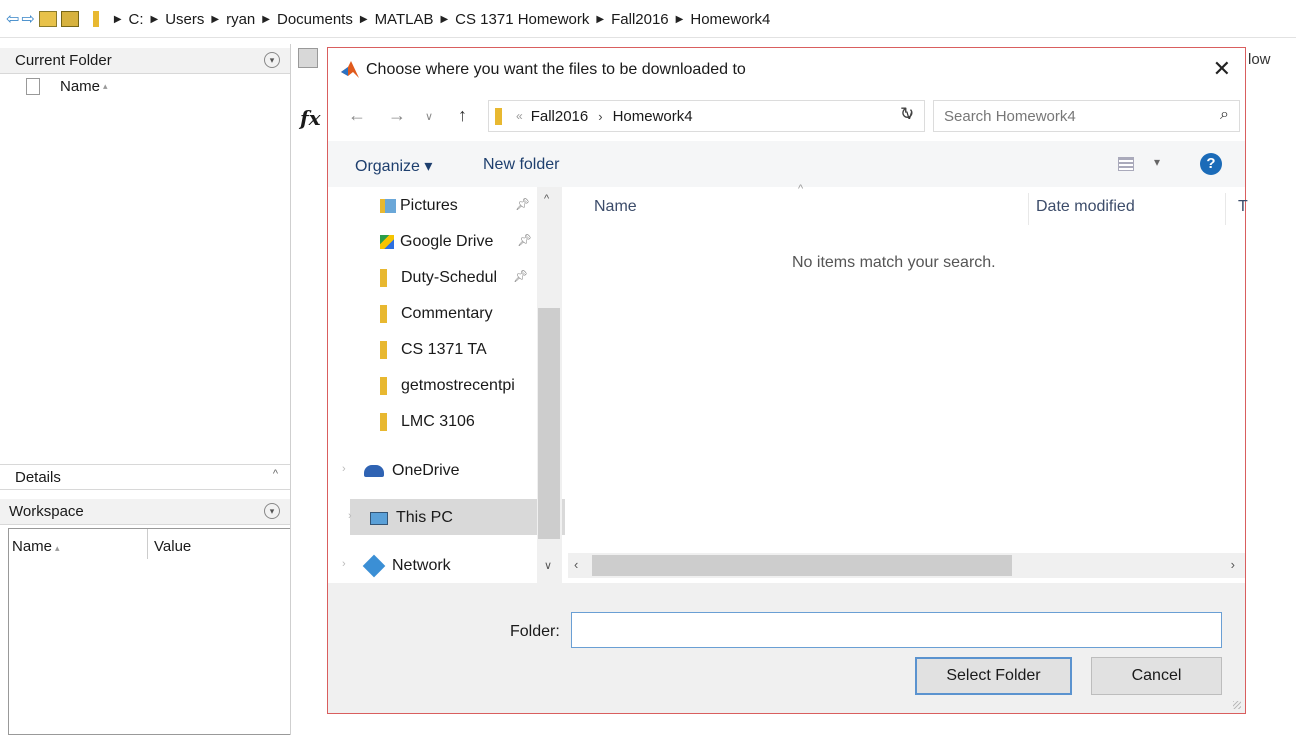 This screenshot has width=1296, height=735. What do you see at coordinates (396, 566) in the screenshot?
I see `nav-item-network: › Network` at bounding box center [396, 566].